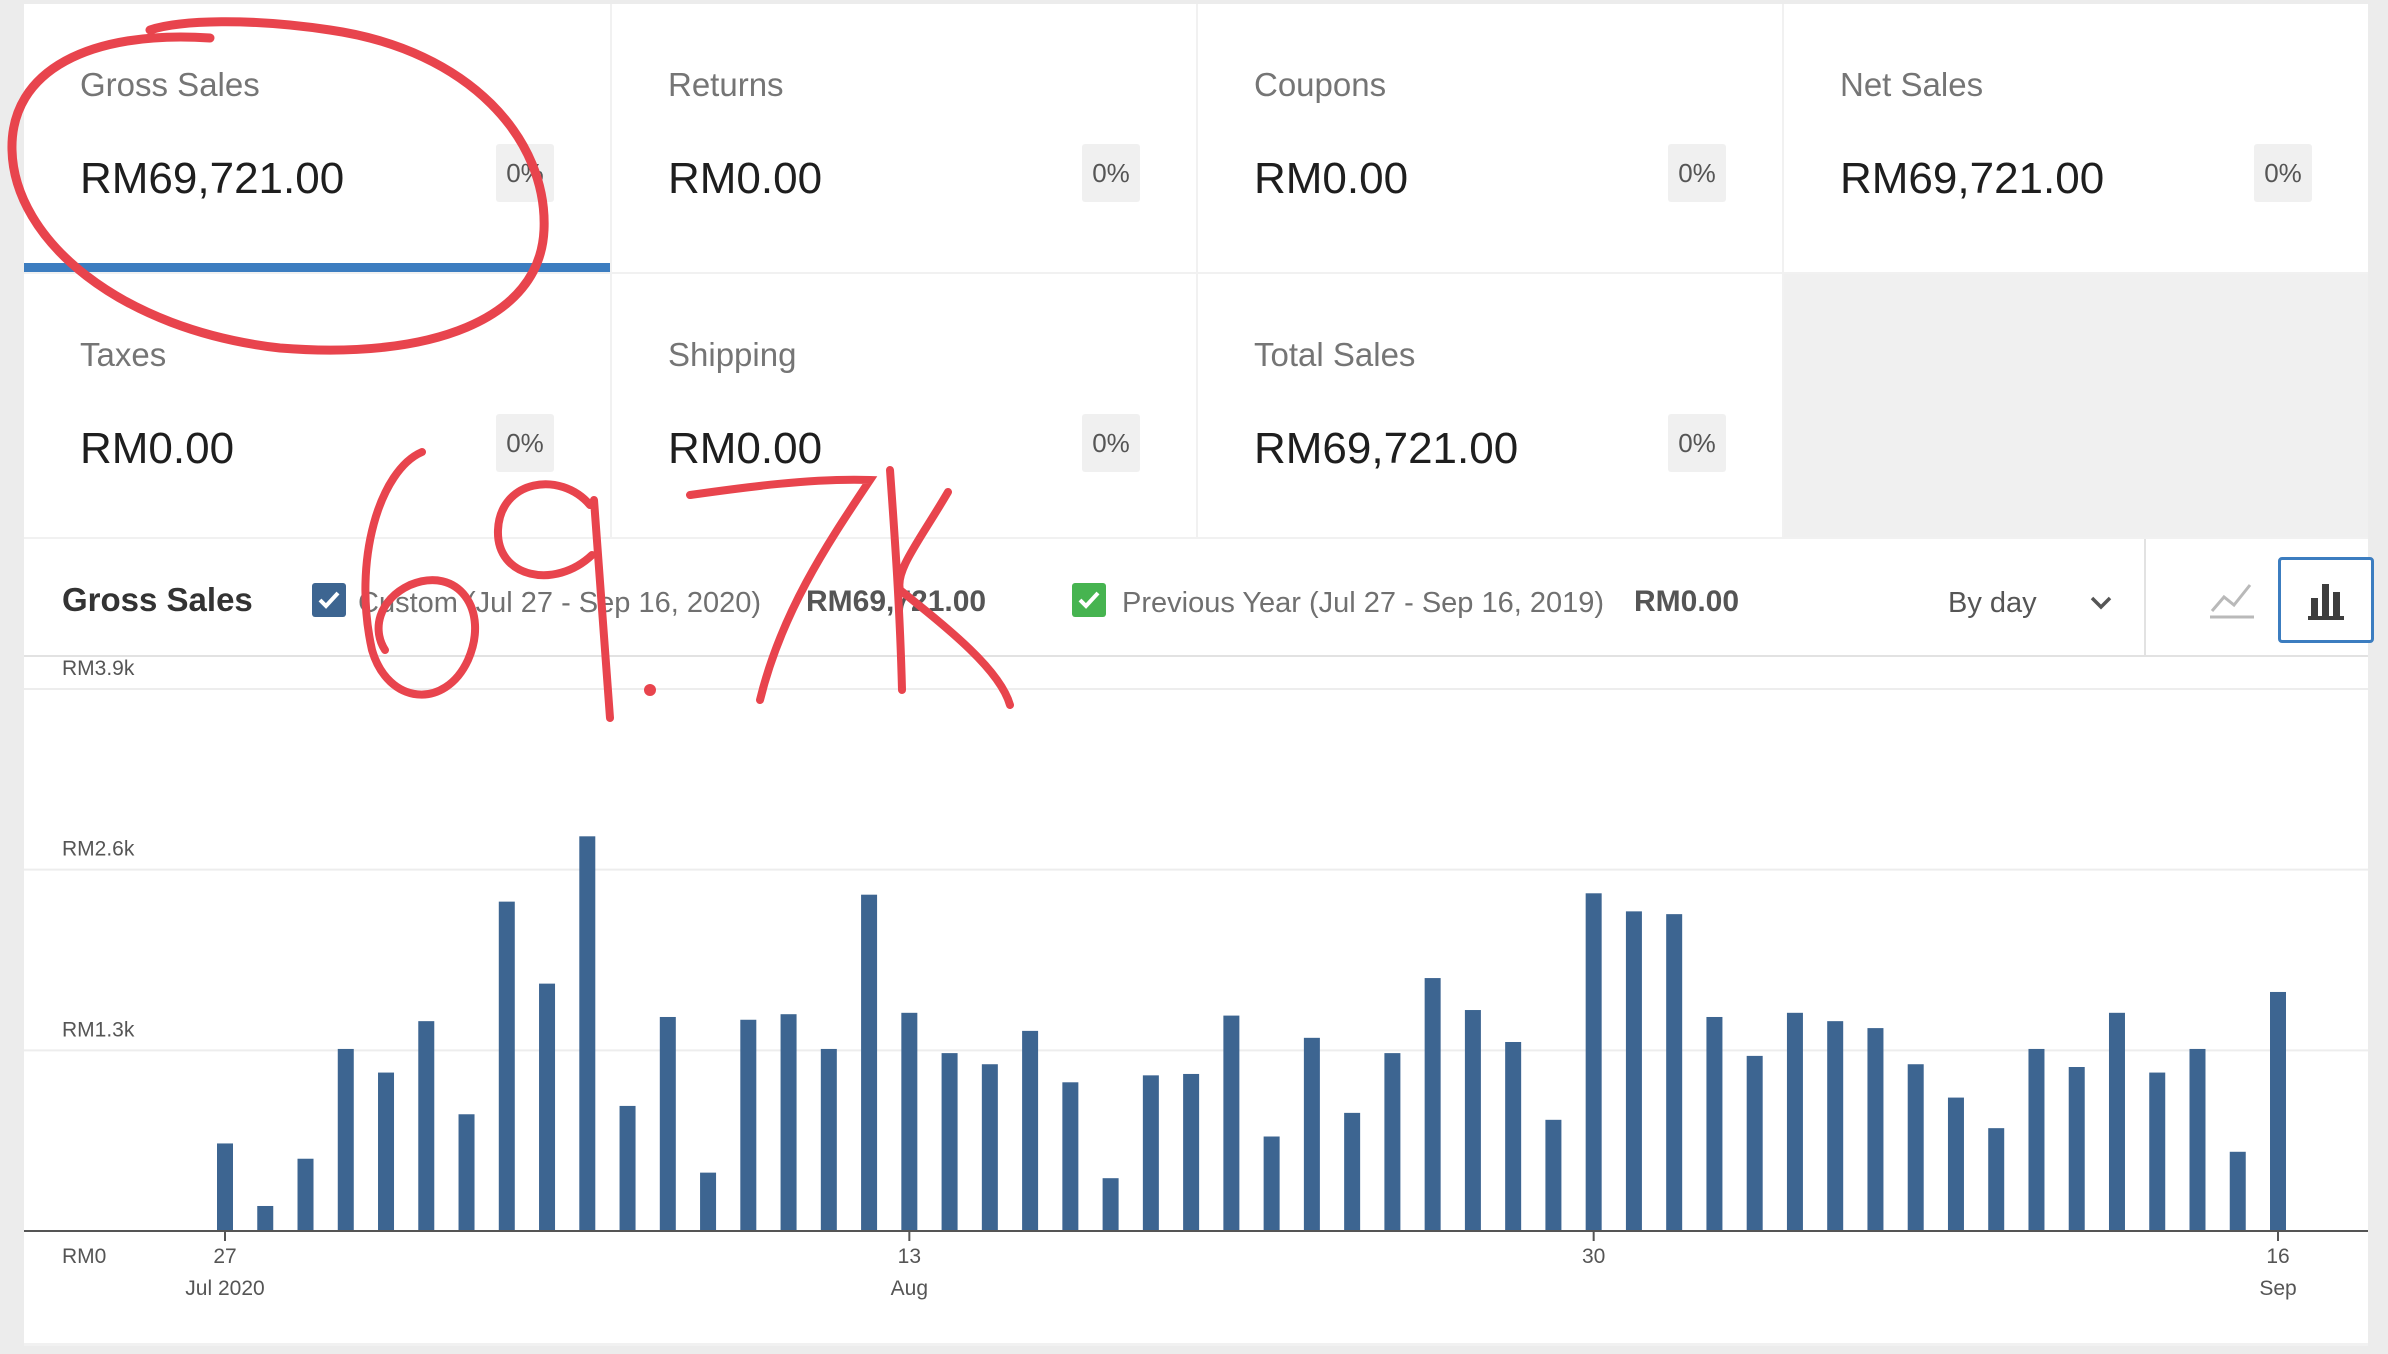 This screenshot has width=2388, height=1354. Describe the element at coordinates (1593, 1256) in the screenshot. I see `x-tick-label: 30` at that location.